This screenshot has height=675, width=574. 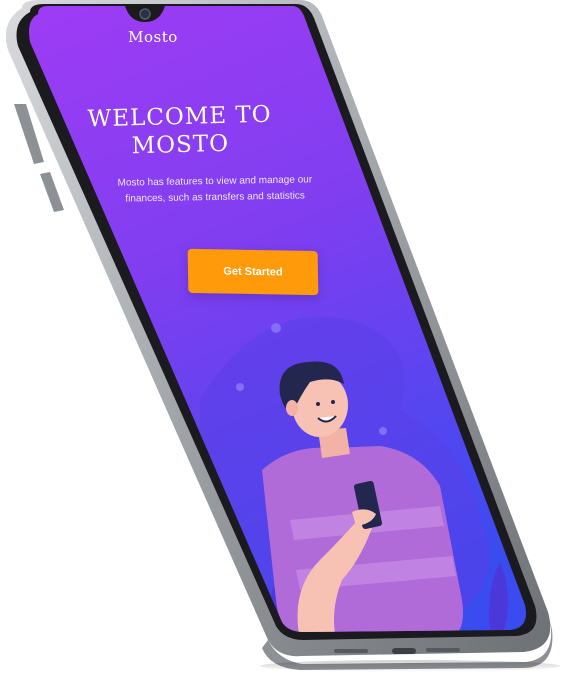 What do you see at coordinates (145, 14) in the screenshot?
I see `front-camera-icon` at bounding box center [145, 14].